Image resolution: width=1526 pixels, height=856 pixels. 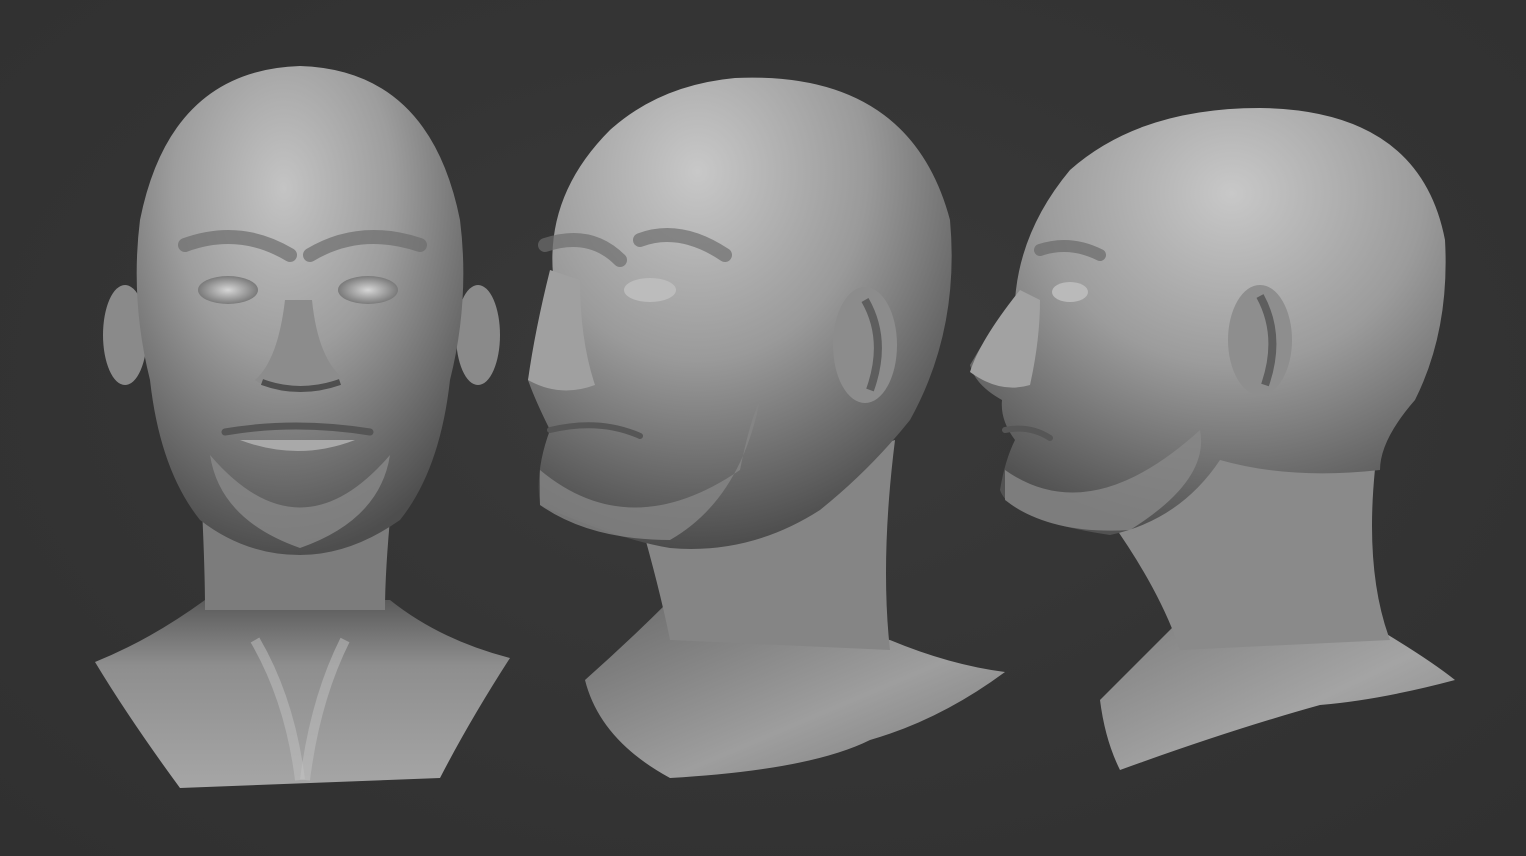 What do you see at coordinates (650, 290) in the screenshot?
I see `three-quarter-eye` at bounding box center [650, 290].